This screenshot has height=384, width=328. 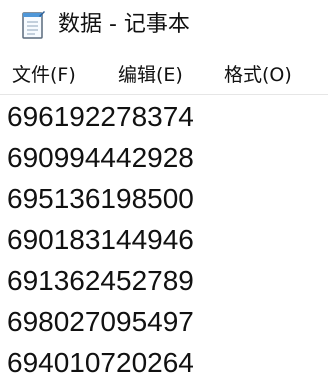 I want to click on title-bar: 数据 - 记事本, so click(x=164, y=26).